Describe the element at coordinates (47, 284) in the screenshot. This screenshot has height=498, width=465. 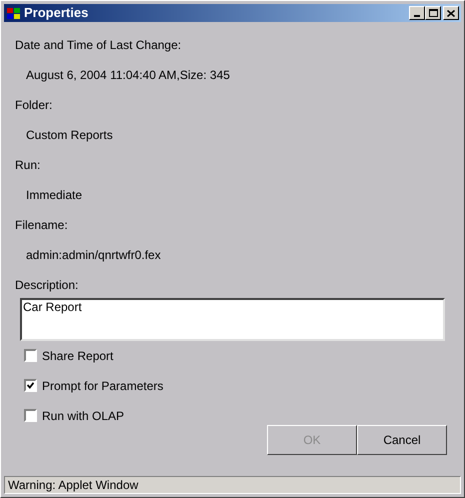
I see `field-label: Description:` at that location.